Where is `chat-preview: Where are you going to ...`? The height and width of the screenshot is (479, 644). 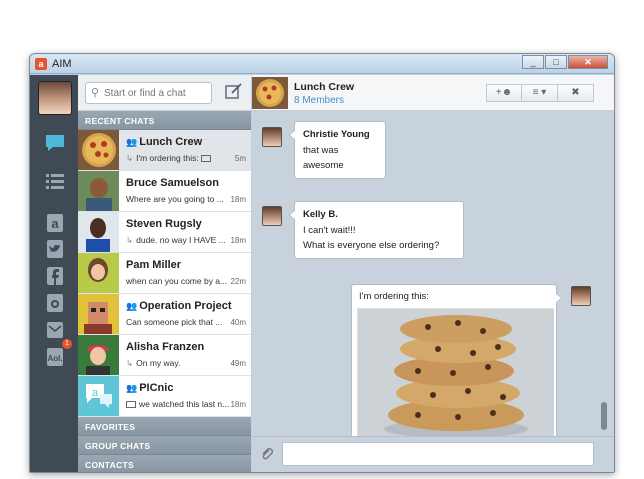
chat-preview: Where are you going to ... is located at coordinates (175, 199).